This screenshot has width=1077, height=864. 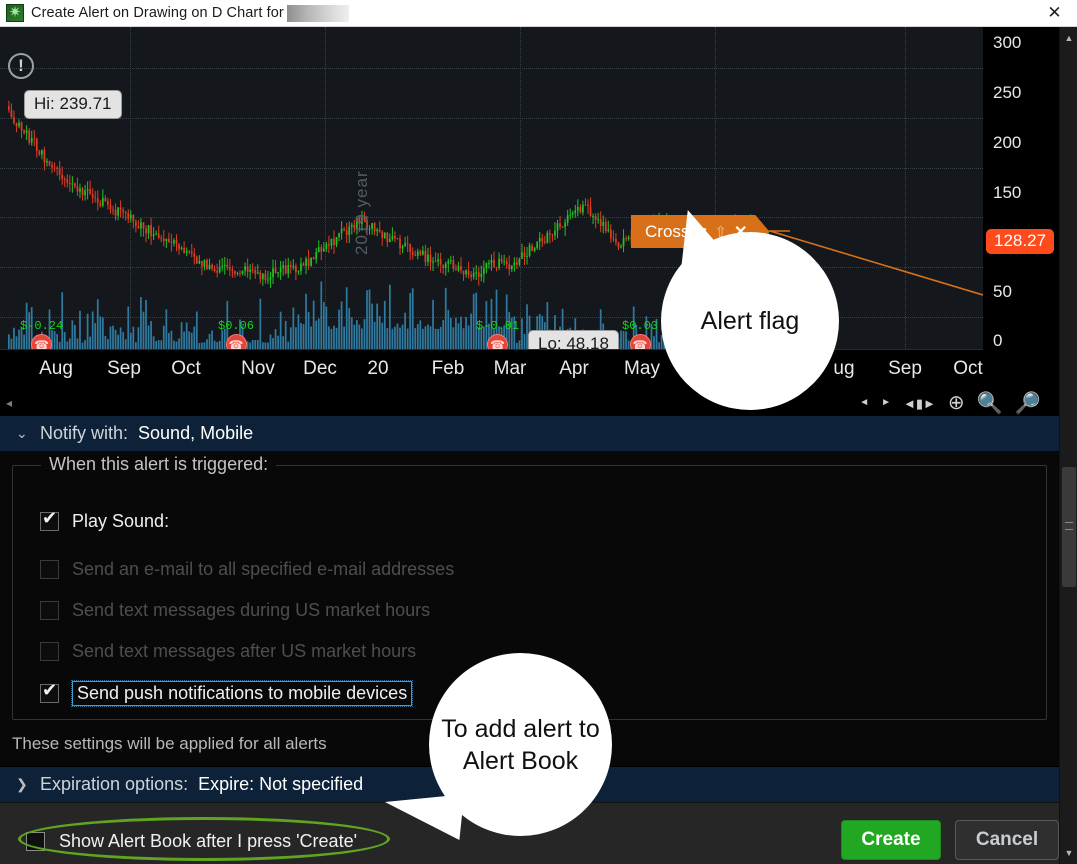 What do you see at coordinates (378, 368) in the screenshot?
I see `x-tick: 20` at bounding box center [378, 368].